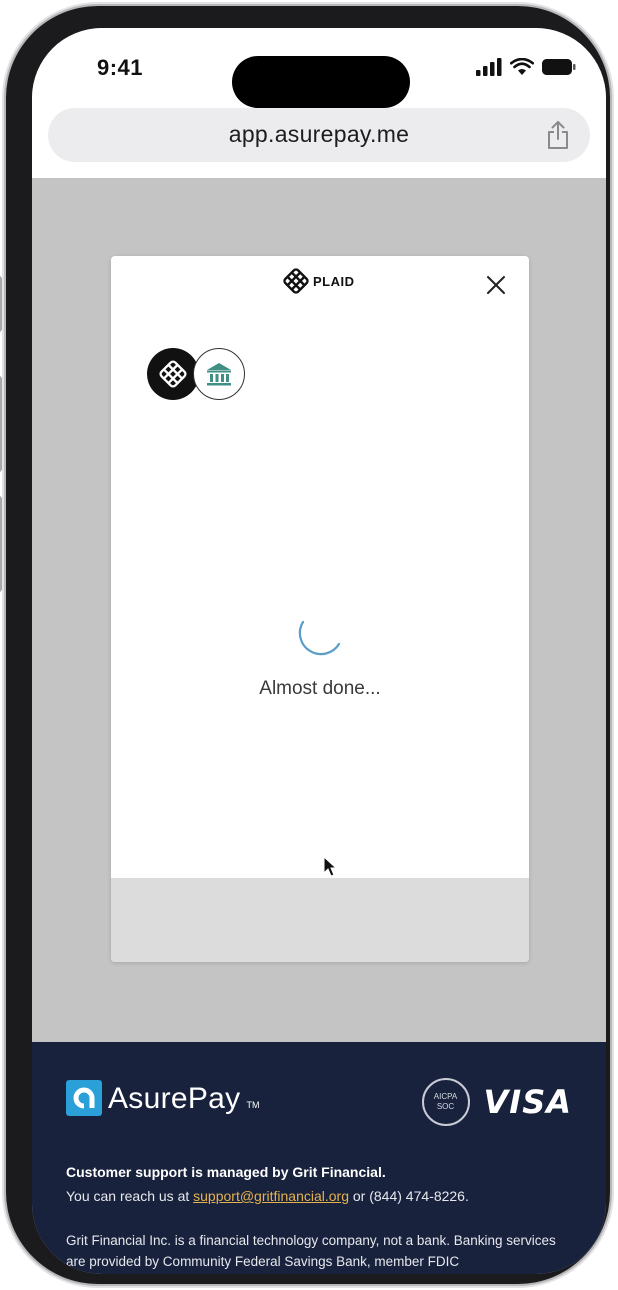  What do you see at coordinates (334, 281) in the screenshot?
I see `plaid-wordmark: PLAID` at bounding box center [334, 281].